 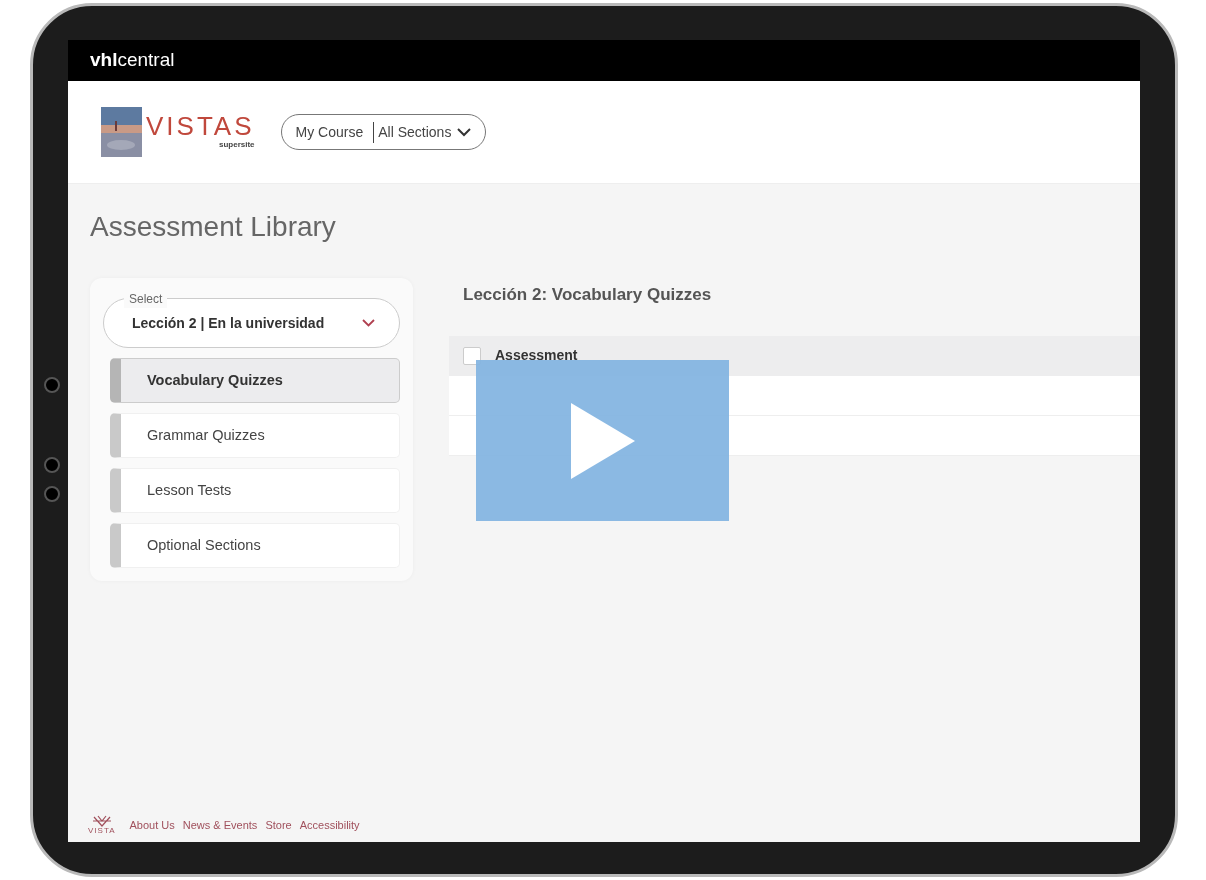 What do you see at coordinates (255, 545) in the screenshot?
I see `sidebar-item: Optional Sections` at bounding box center [255, 545].